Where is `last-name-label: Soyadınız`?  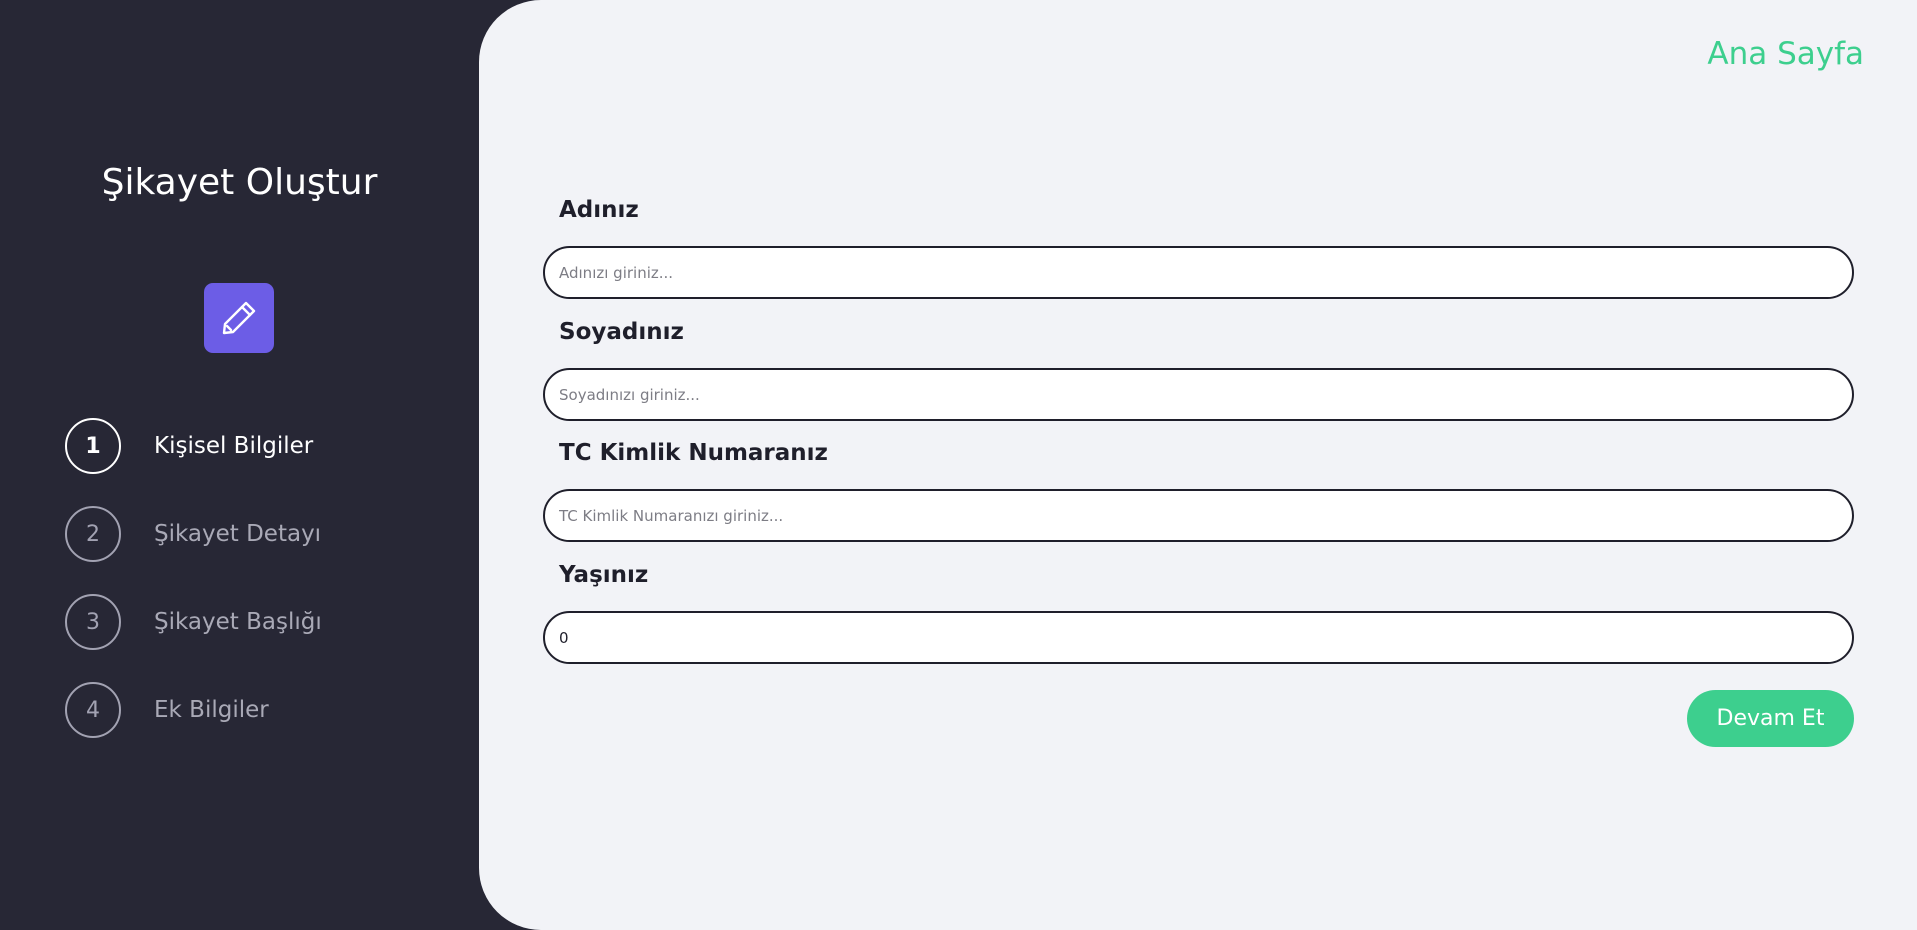
last-name-label: Soyadınız is located at coordinates (621, 332).